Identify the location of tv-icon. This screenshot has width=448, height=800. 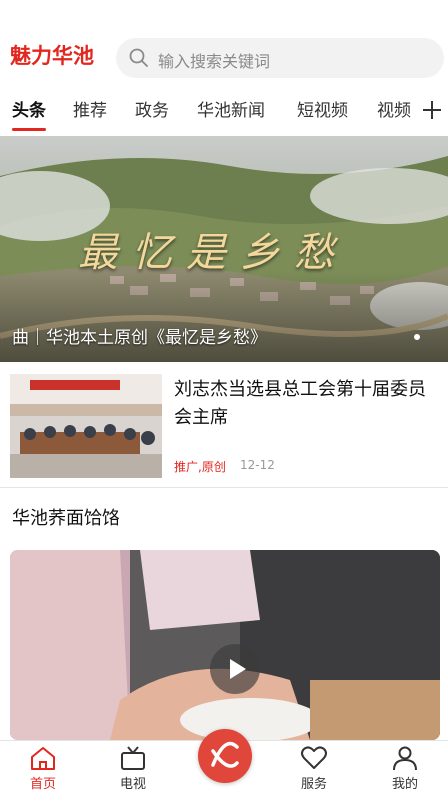
(133, 758).